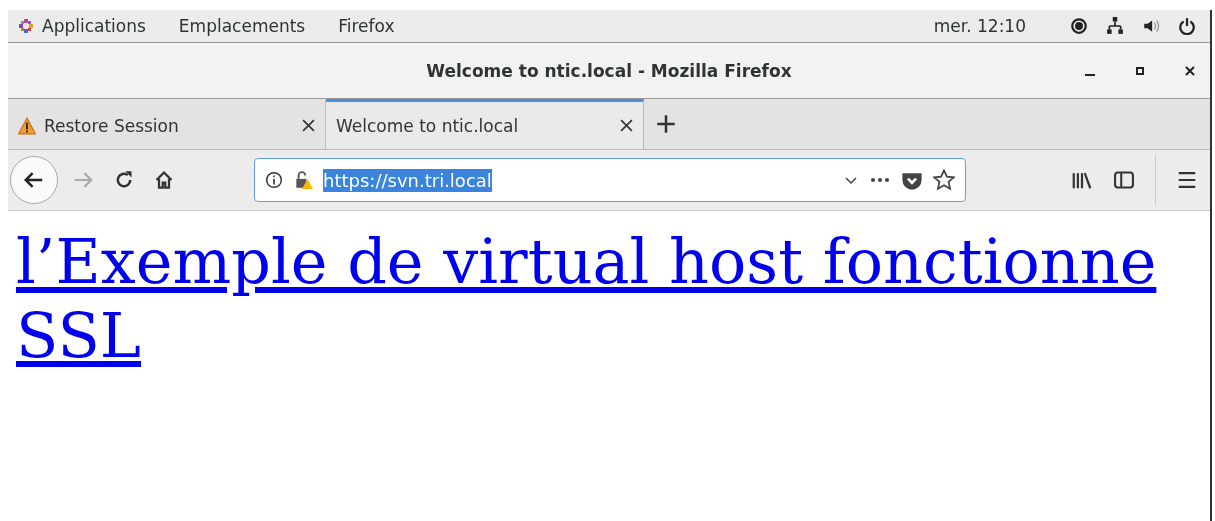 The width and height of the screenshot is (1215, 521). I want to click on top-menu-item: Firefox, so click(366, 26).